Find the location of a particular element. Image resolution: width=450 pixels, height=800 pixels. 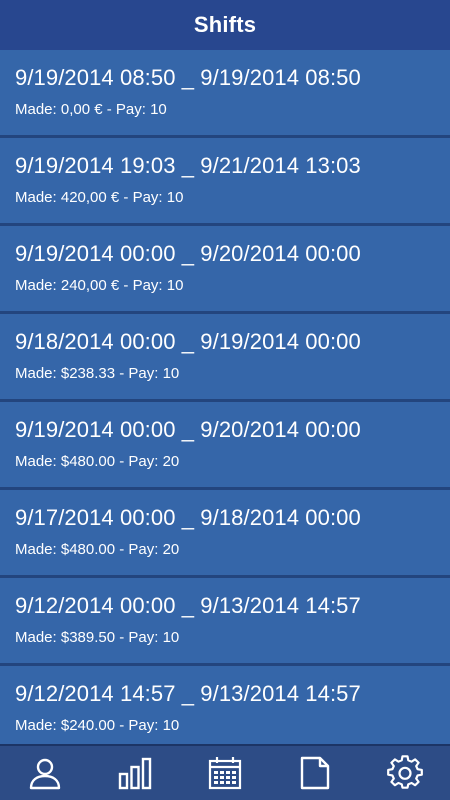

shift-detail: Made: $238.33 - Pay: 10 is located at coordinates (97, 373).